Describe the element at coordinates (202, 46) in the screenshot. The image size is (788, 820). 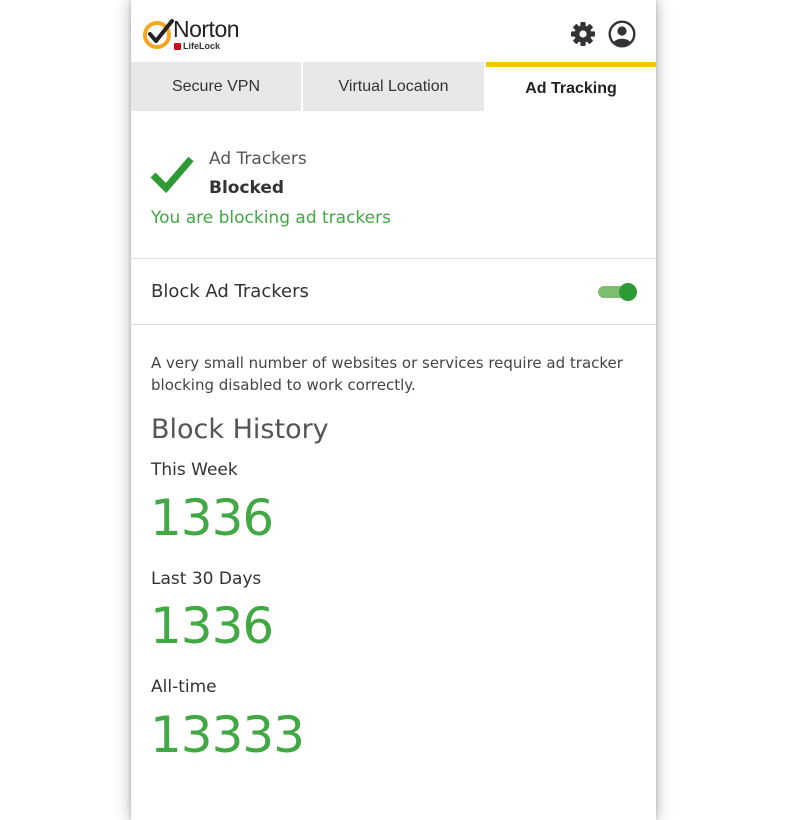
I see `brand-sub-label: LifeLock` at that location.